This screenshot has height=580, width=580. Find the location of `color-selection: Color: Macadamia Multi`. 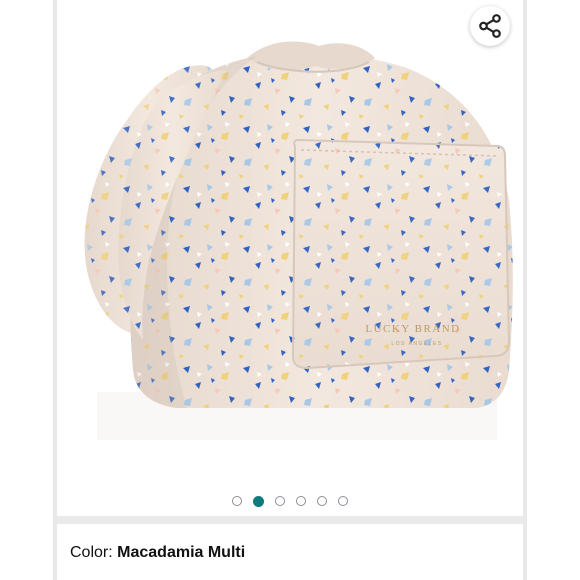

color-selection: Color: Macadamia Multi is located at coordinates (157, 553).